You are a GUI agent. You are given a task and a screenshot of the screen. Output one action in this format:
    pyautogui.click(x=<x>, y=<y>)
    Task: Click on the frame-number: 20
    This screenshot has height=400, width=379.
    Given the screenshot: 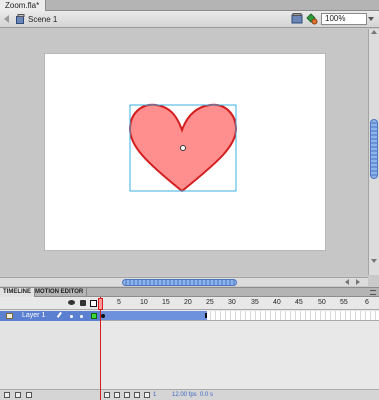 What is the action you would take?
    pyautogui.click(x=188, y=302)
    